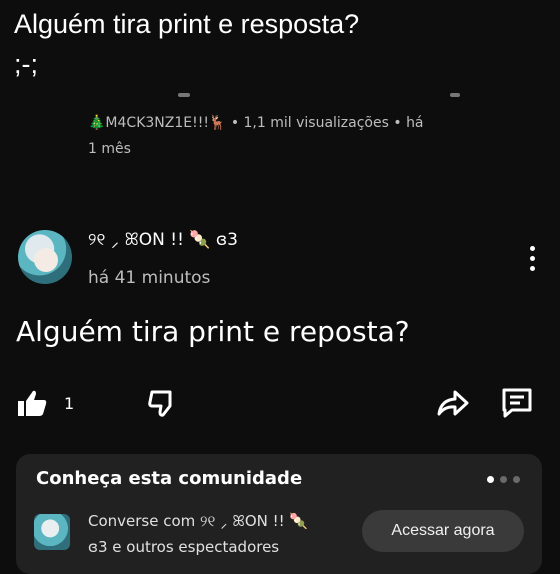 This screenshot has width=560, height=574. Describe the element at coordinates (163, 240) in the screenshot. I see `comment-username: ୨୧ ⸝ ꕤON !! 🍡 ɞ3` at that location.